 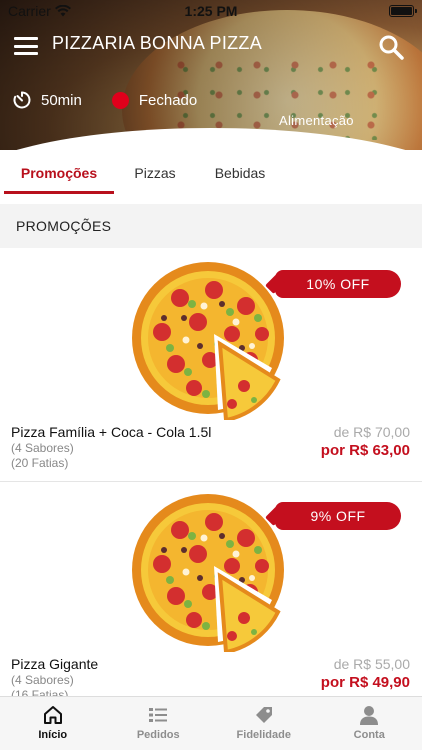 I want to click on nav-label: Pedidos, so click(x=158, y=735).